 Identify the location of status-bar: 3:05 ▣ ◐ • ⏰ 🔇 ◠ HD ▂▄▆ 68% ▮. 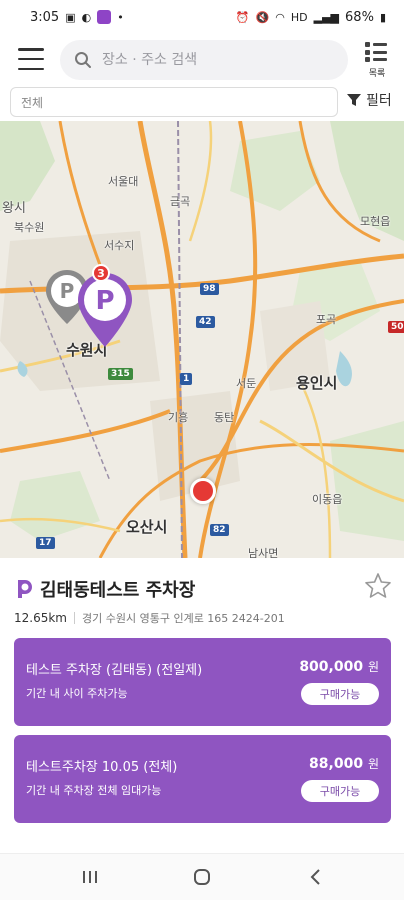
(202, 17).